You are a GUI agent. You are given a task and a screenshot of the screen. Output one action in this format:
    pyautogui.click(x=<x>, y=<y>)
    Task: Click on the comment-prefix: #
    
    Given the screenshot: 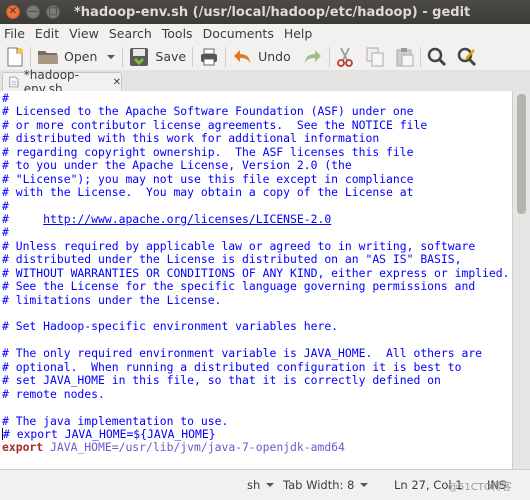 What is the action you would take?
    pyautogui.click(x=23, y=218)
    